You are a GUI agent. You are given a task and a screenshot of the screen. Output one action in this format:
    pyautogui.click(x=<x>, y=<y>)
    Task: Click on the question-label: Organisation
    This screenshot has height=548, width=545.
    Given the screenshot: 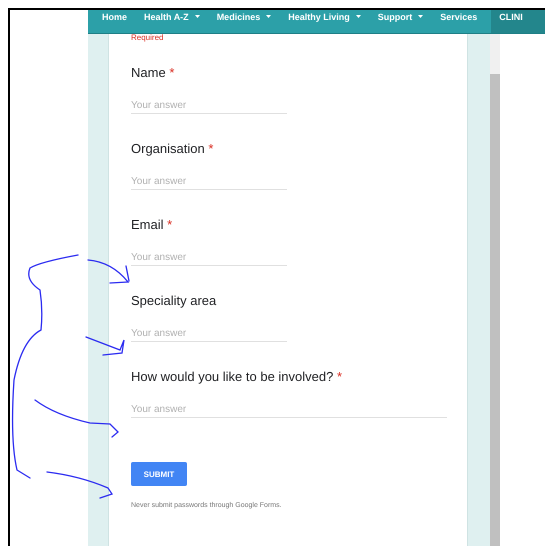 What is the action you would take?
    pyautogui.click(x=168, y=148)
    